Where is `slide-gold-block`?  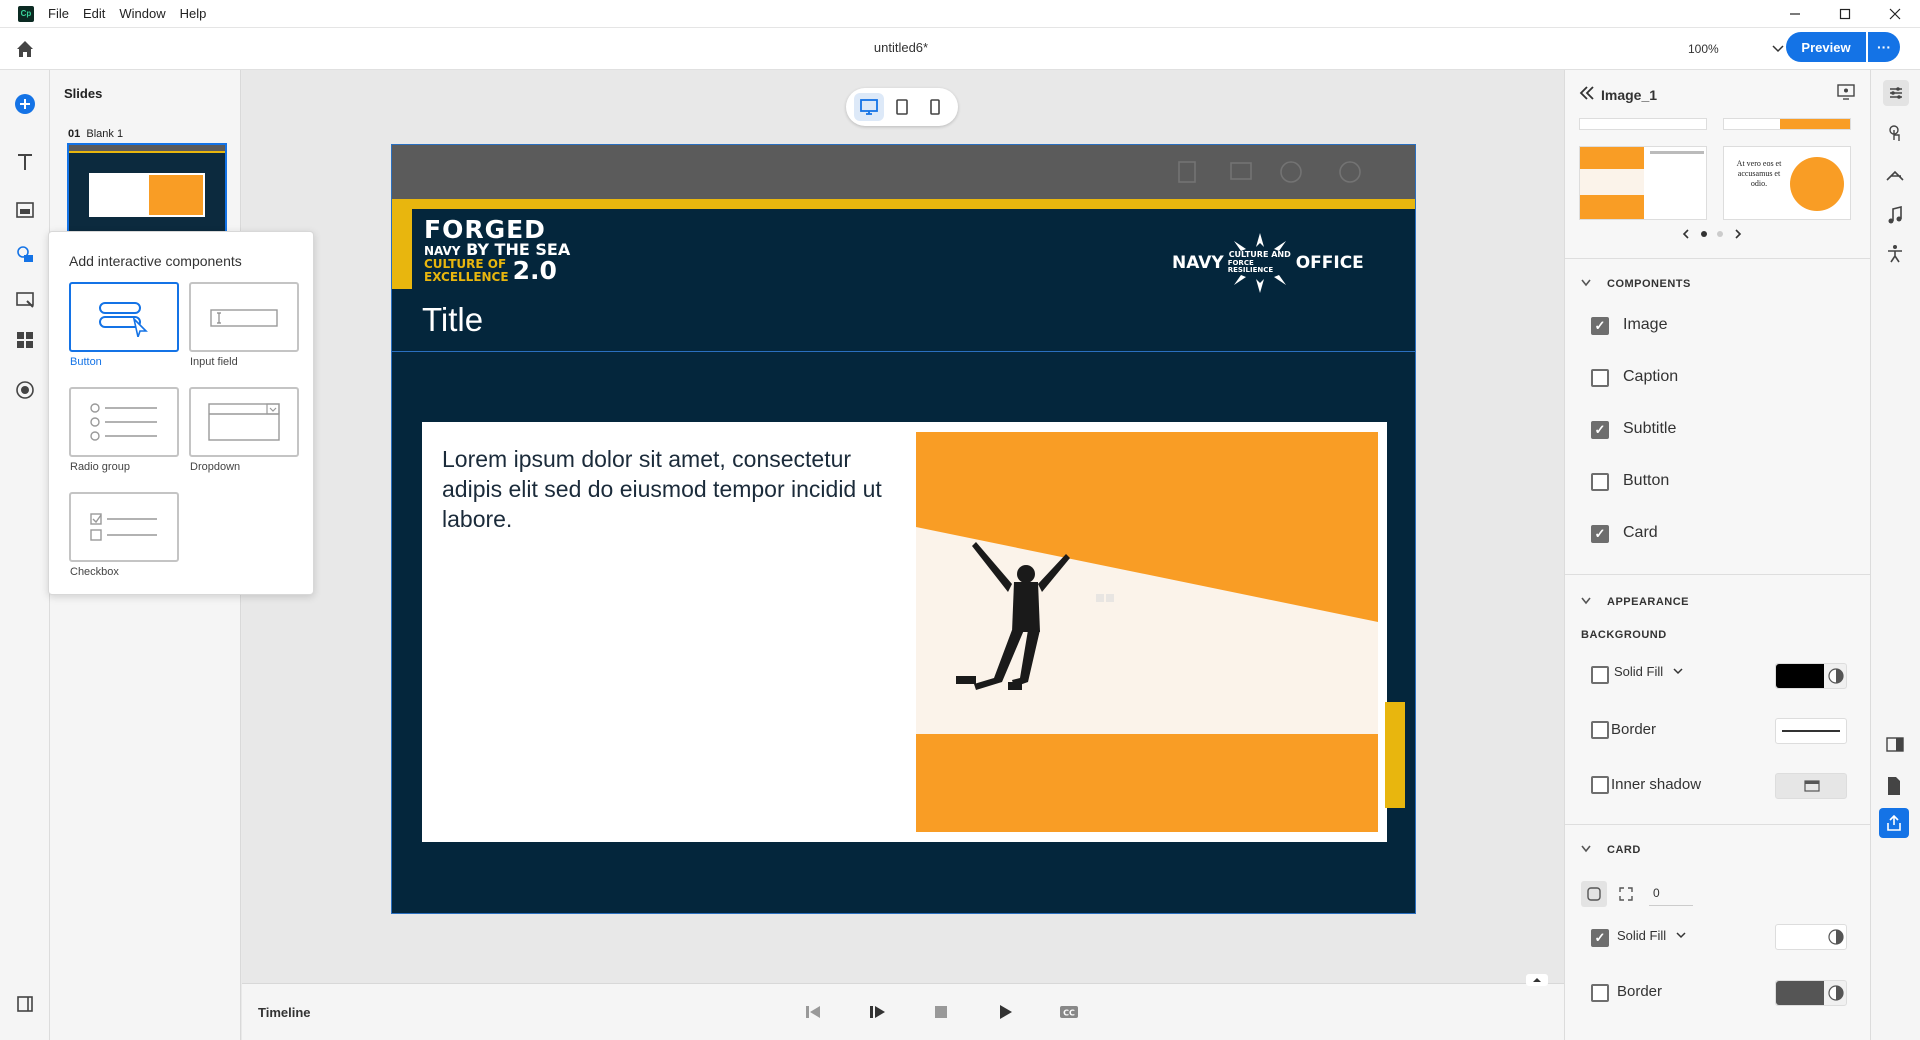 slide-gold-block is located at coordinates (402, 249).